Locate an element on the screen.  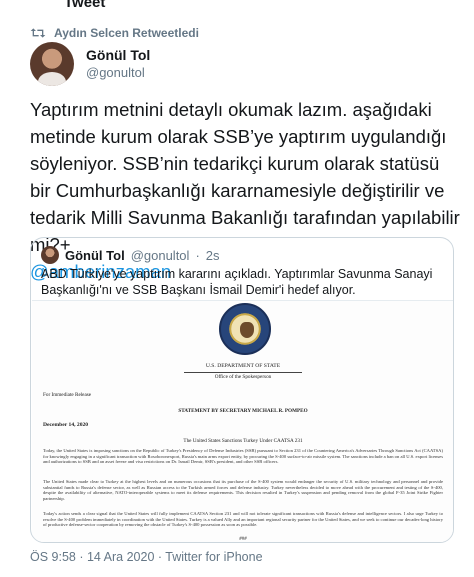
page-heading-cut: Tweet is located at coordinates (85, 5).